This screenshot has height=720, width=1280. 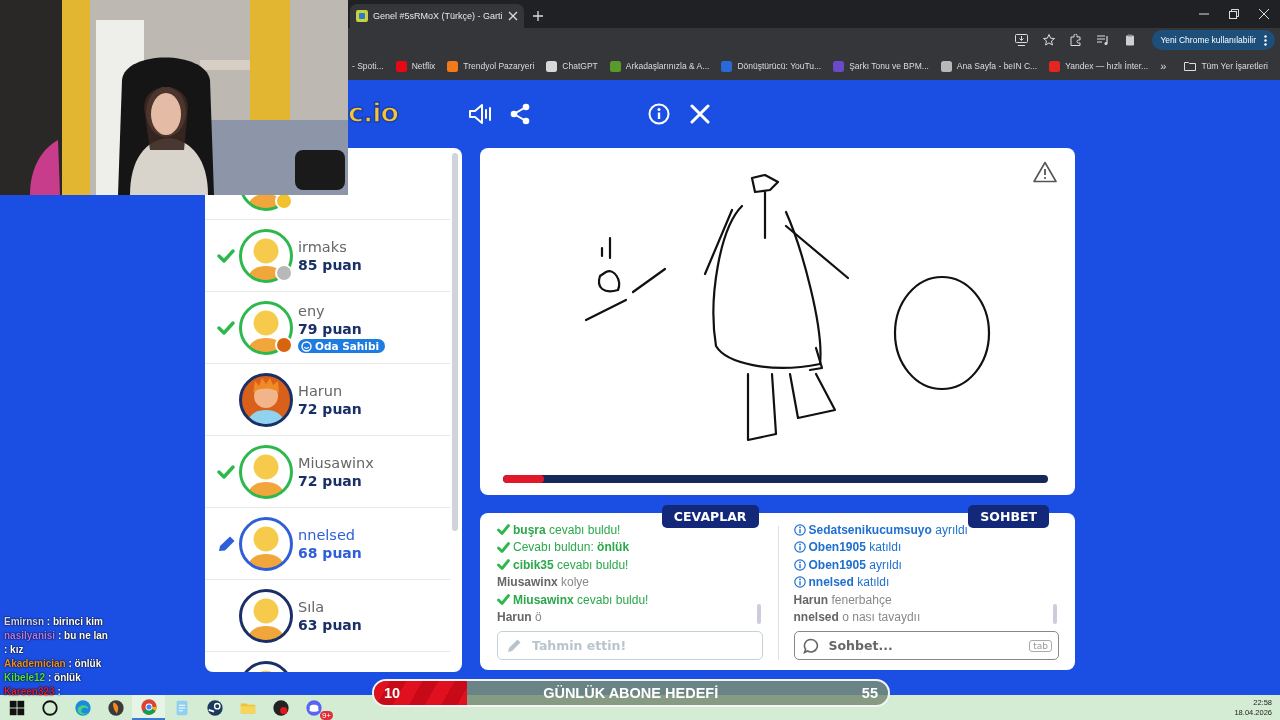 What do you see at coordinates (519, 617) in the screenshot?
I see `chat-message: Harun ö` at bounding box center [519, 617].